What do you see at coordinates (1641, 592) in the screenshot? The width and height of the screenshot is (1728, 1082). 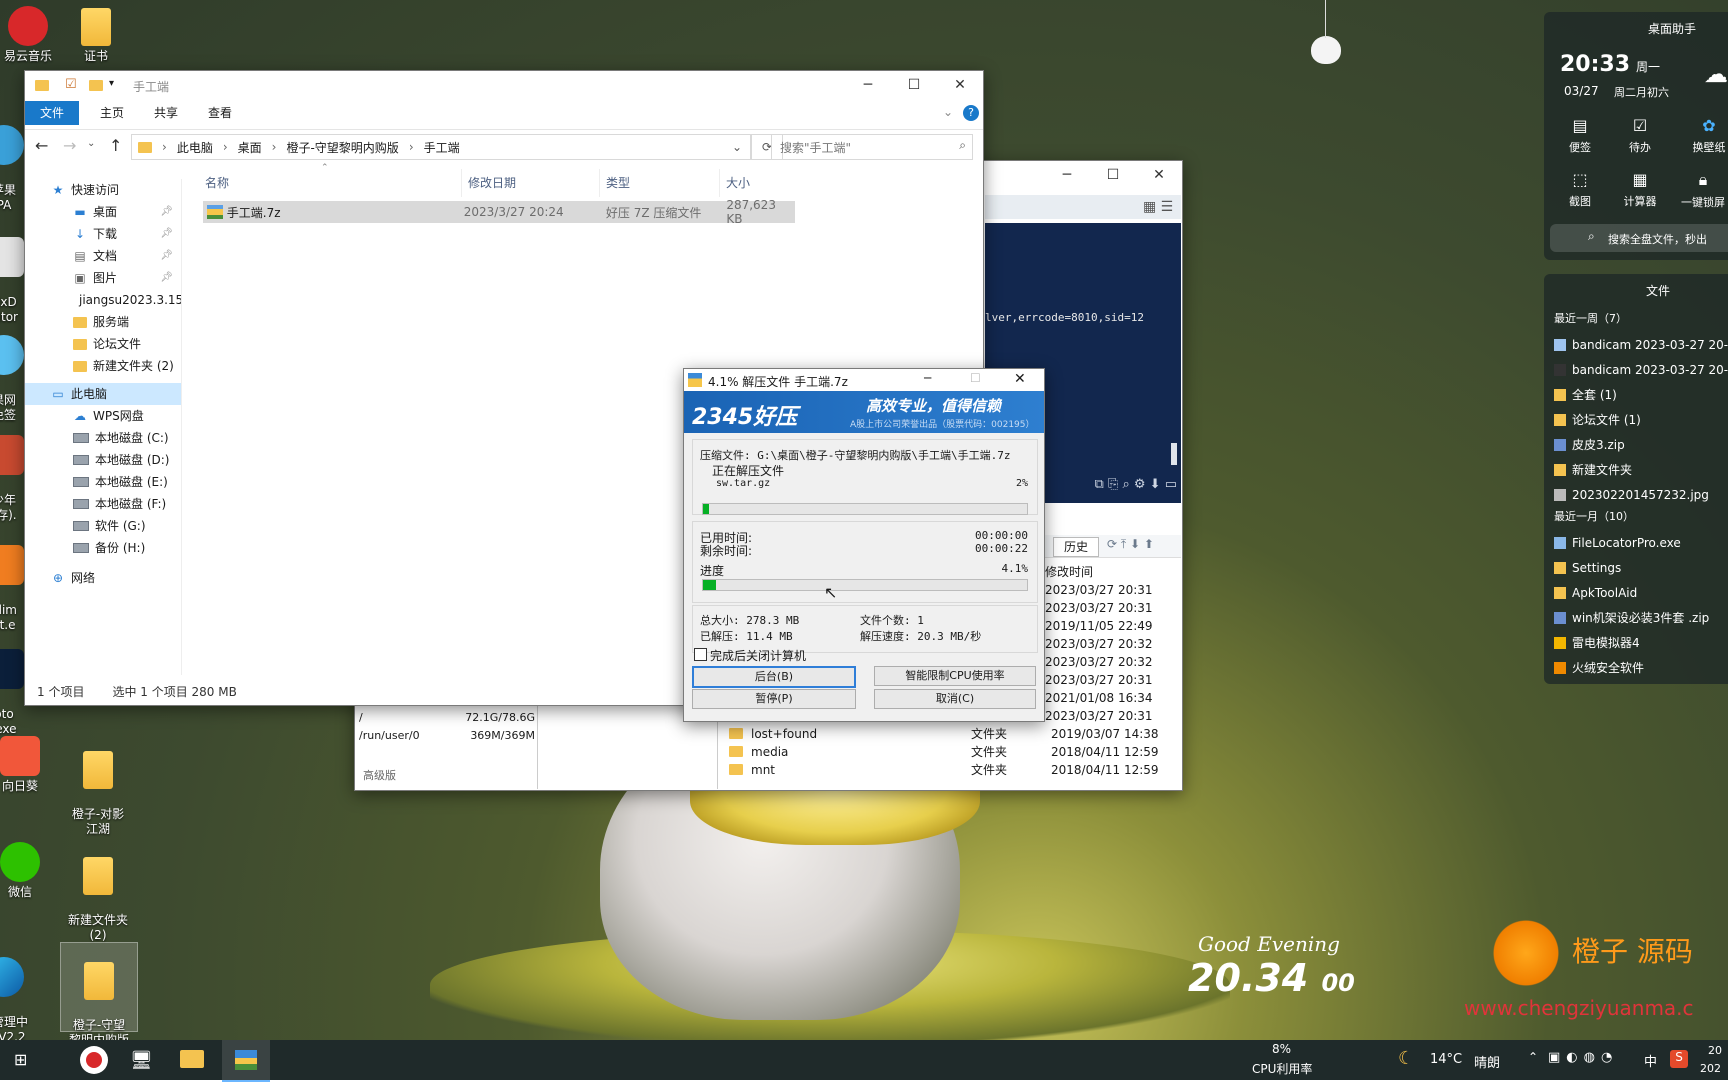 I see `list-item: ApkToolAid` at bounding box center [1641, 592].